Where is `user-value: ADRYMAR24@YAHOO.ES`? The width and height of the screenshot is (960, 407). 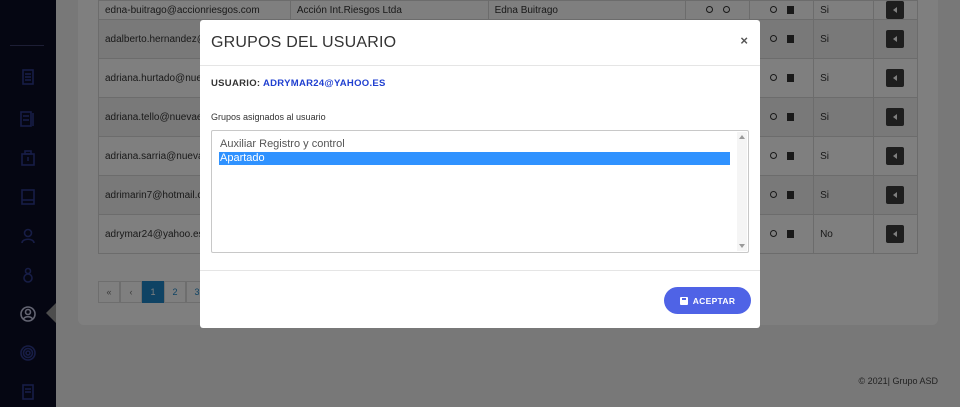 user-value: ADRYMAR24@YAHOO.ES is located at coordinates (324, 83).